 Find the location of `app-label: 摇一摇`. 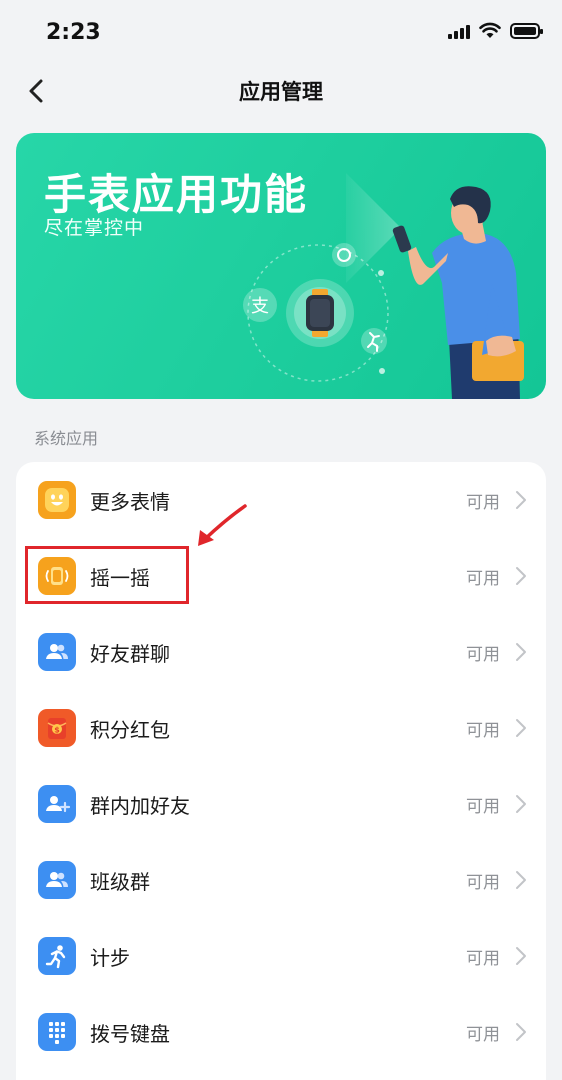

app-label: 摇一摇 is located at coordinates (120, 578).